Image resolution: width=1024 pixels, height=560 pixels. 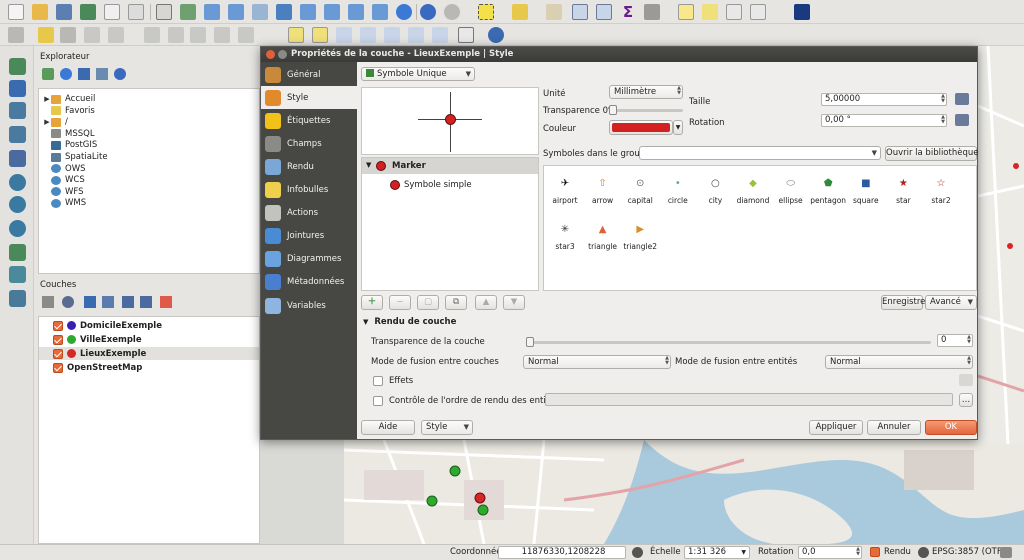 What do you see at coordinates (894, 427) in the screenshot?
I see `cancel-button: Annuler` at bounding box center [894, 427].